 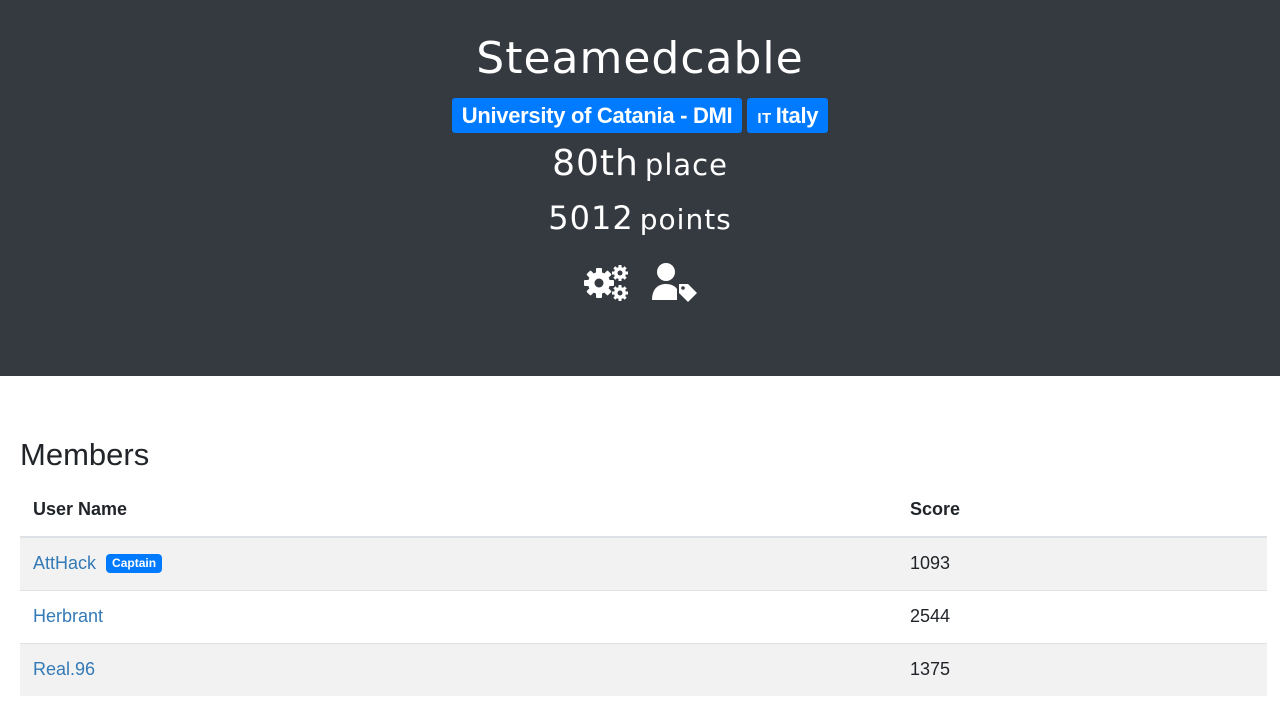 What do you see at coordinates (606, 282) in the screenshot?
I see `gears-icon` at bounding box center [606, 282].